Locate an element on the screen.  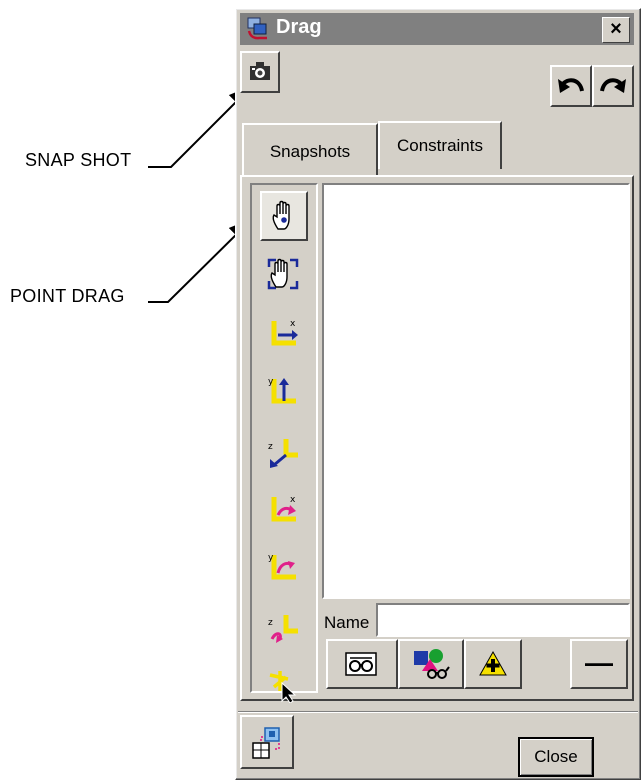
tool-rotate-x: x is located at coordinates (284, 512).